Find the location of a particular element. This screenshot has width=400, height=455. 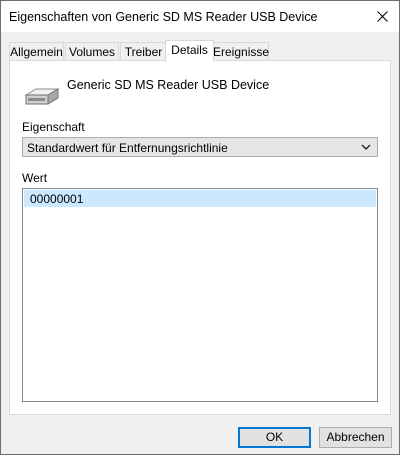

tab-ereignisse: Ereignisse is located at coordinates (240, 51).